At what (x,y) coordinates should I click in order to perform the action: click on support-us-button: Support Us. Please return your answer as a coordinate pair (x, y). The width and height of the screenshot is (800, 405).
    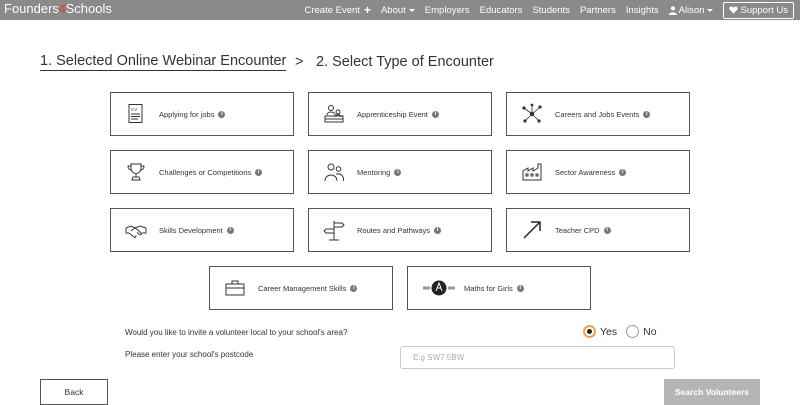
    Looking at the image, I should click on (758, 10).